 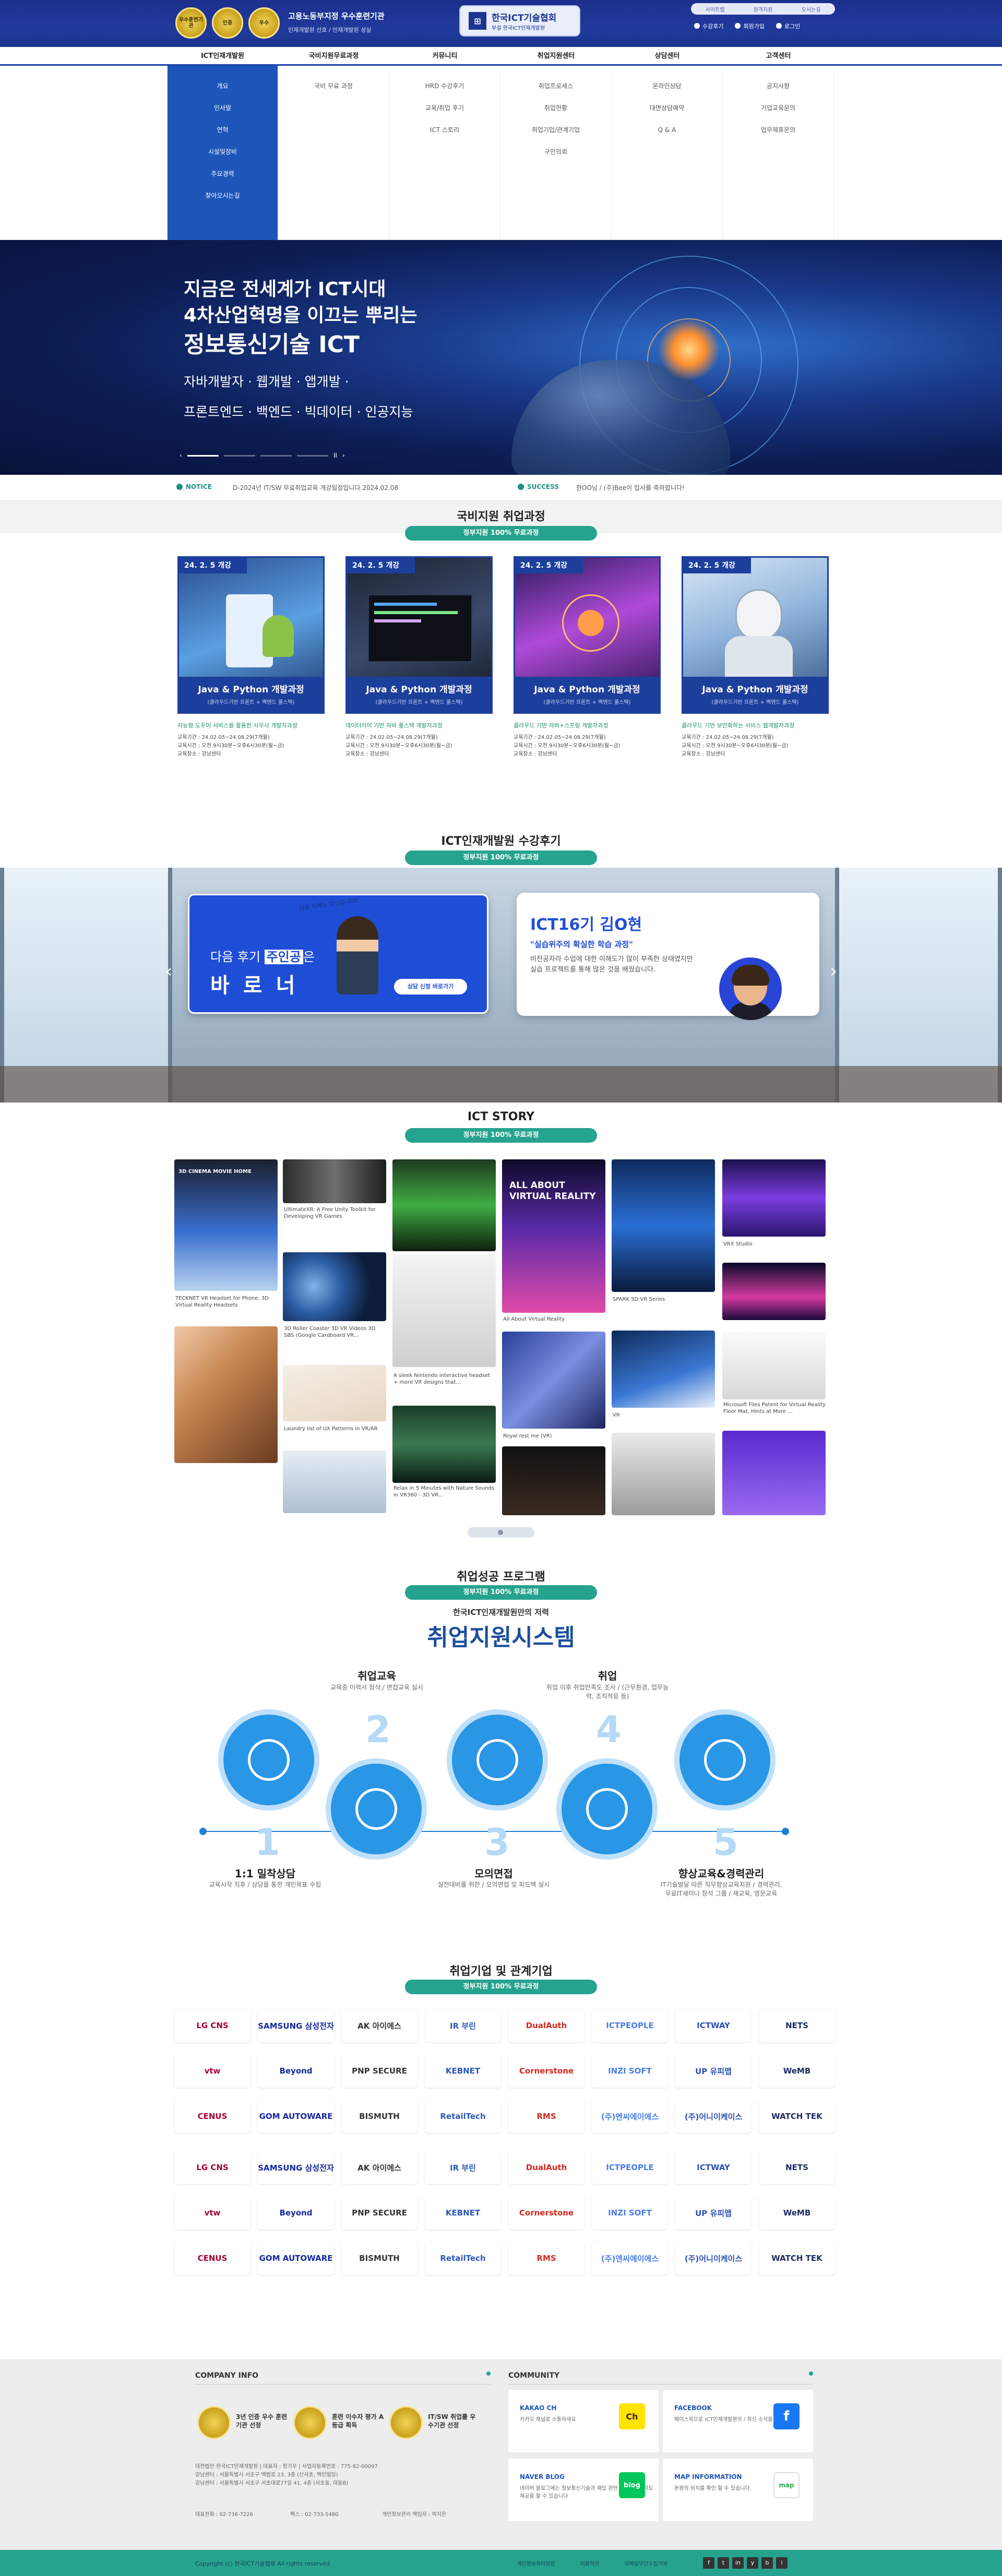 What do you see at coordinates (269, 1760) in the screenshot?
I see `meeting-table-icon` at bounding box center [269, 1760].